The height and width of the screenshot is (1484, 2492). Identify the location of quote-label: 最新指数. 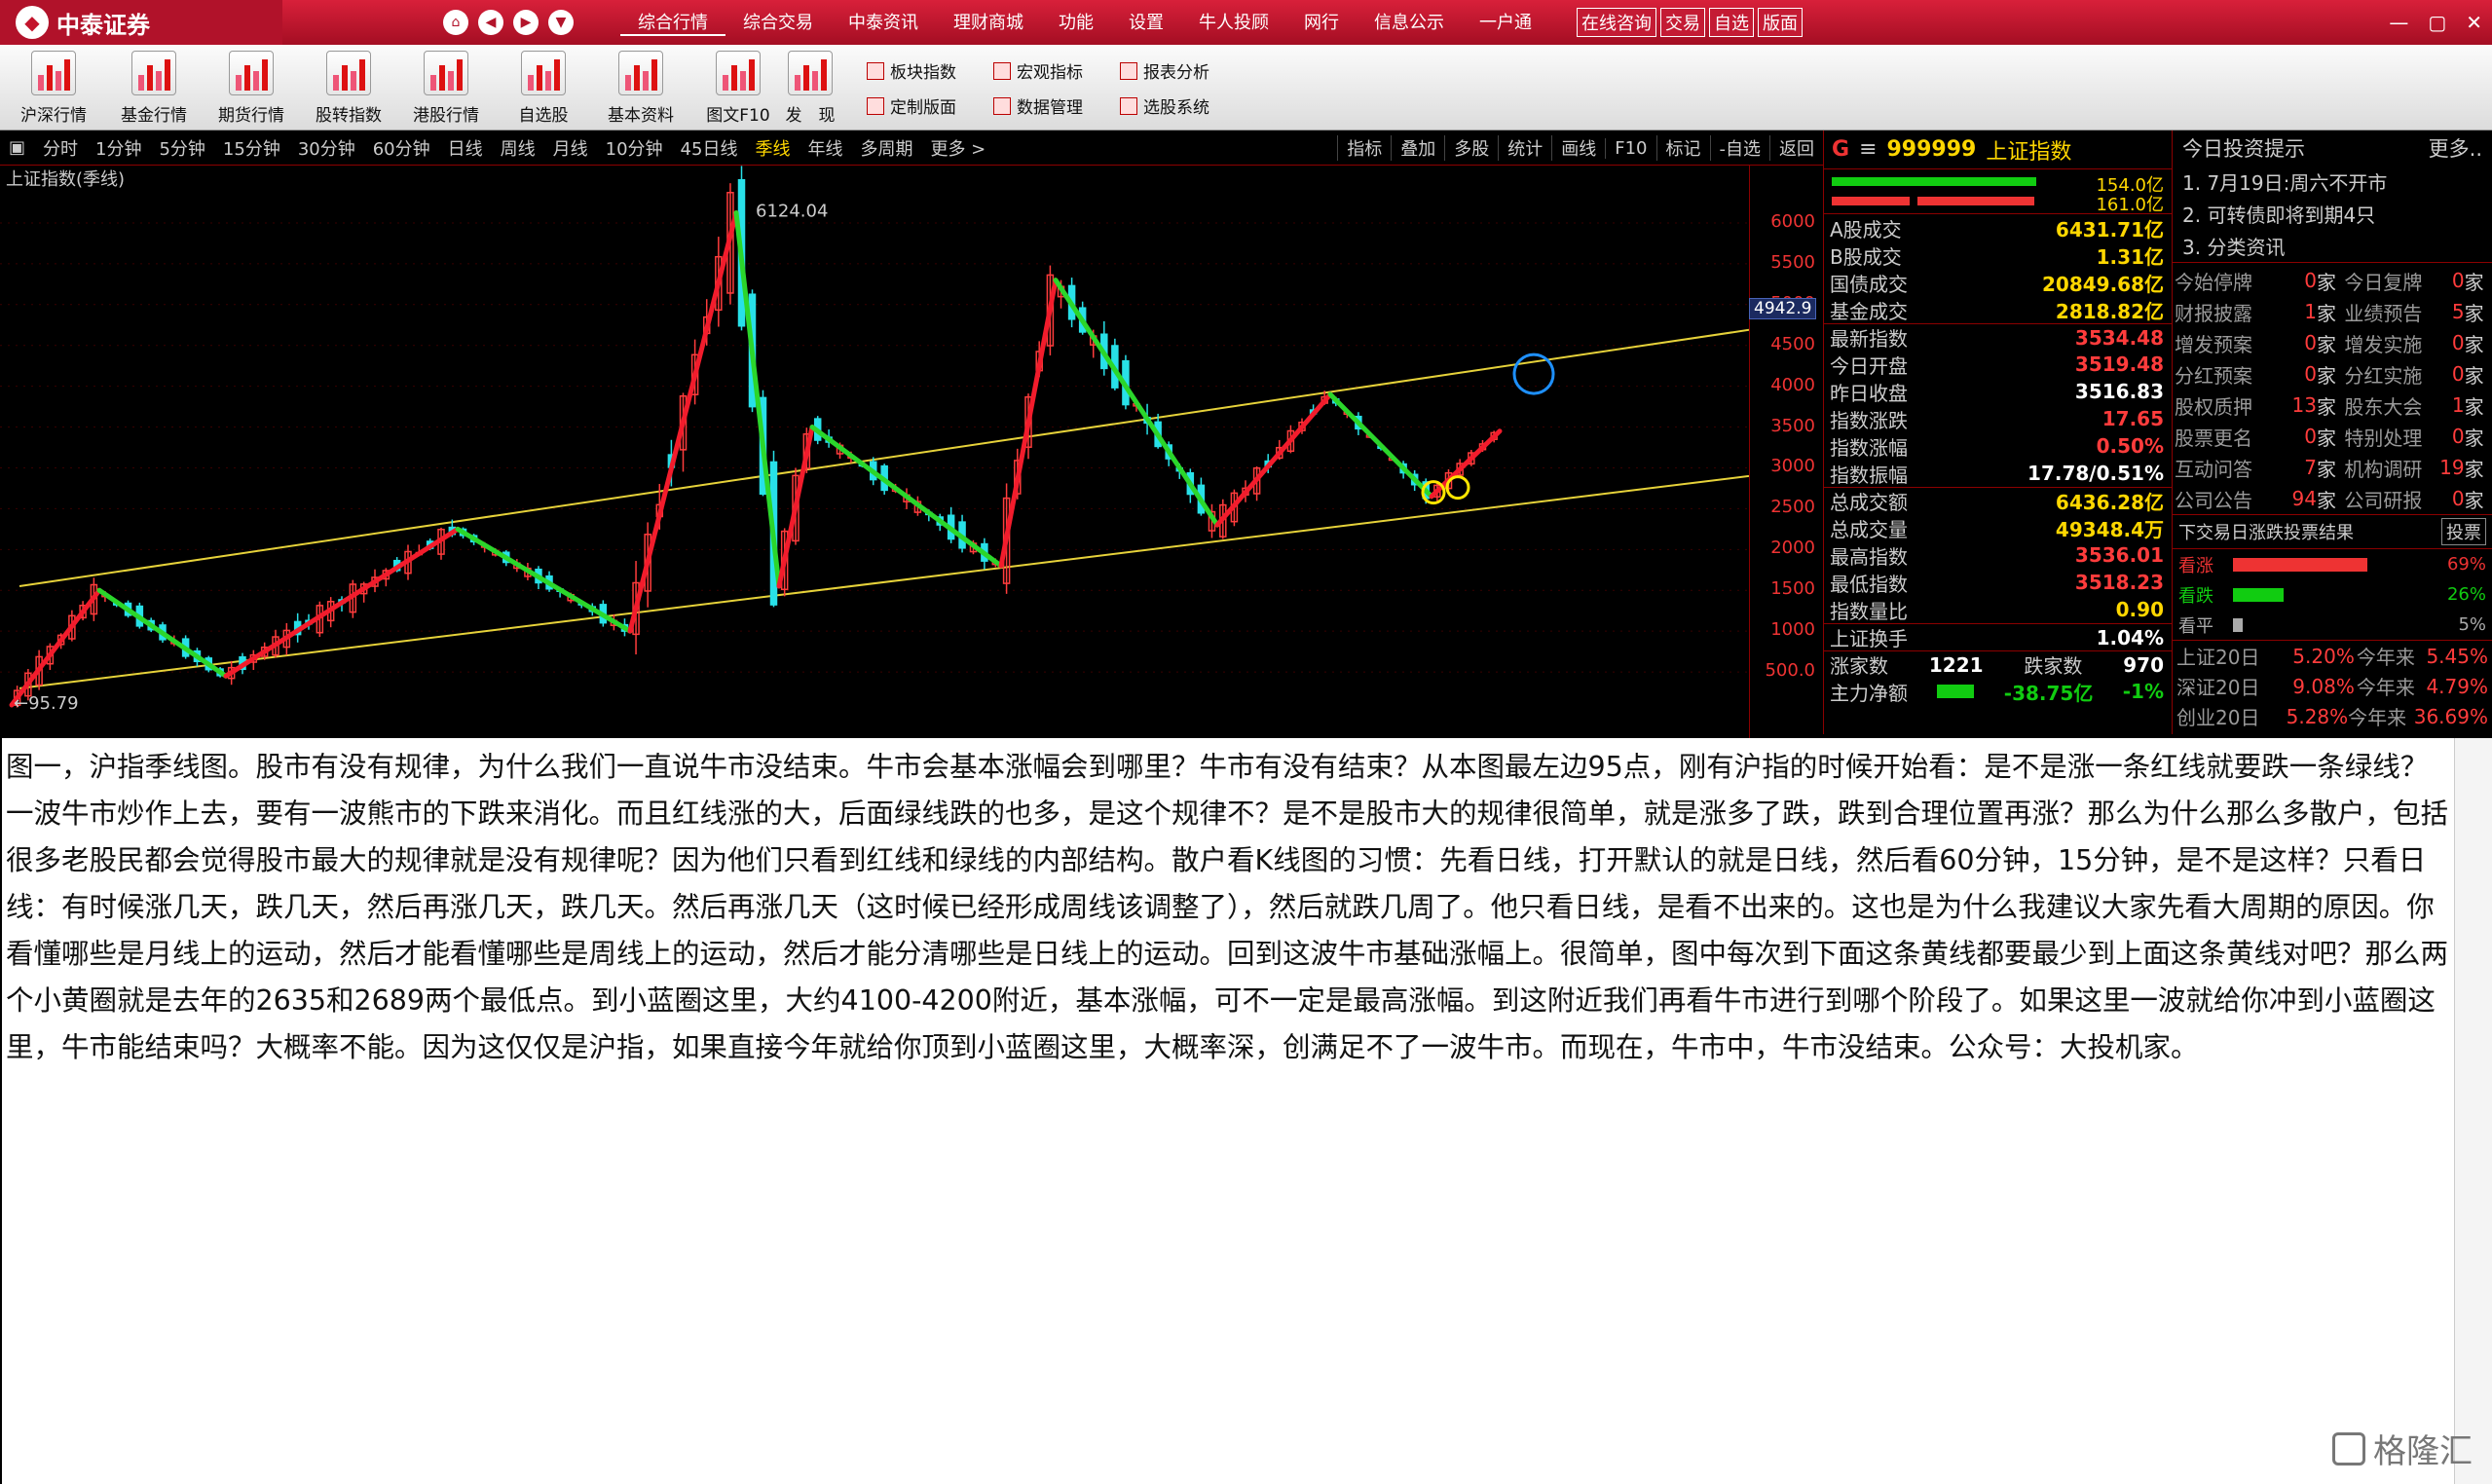
(1869, 339).